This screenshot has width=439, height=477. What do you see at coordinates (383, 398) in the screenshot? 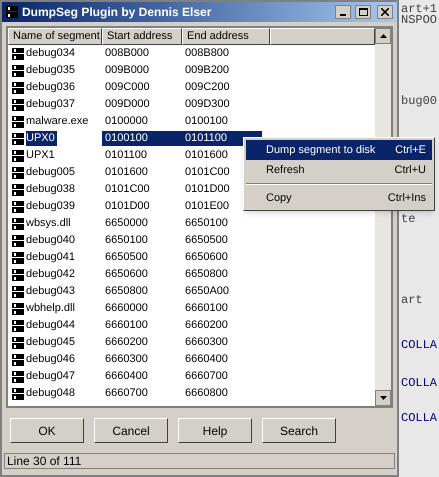
I see `down-arrow-icon` at bounding box center [383, 398].